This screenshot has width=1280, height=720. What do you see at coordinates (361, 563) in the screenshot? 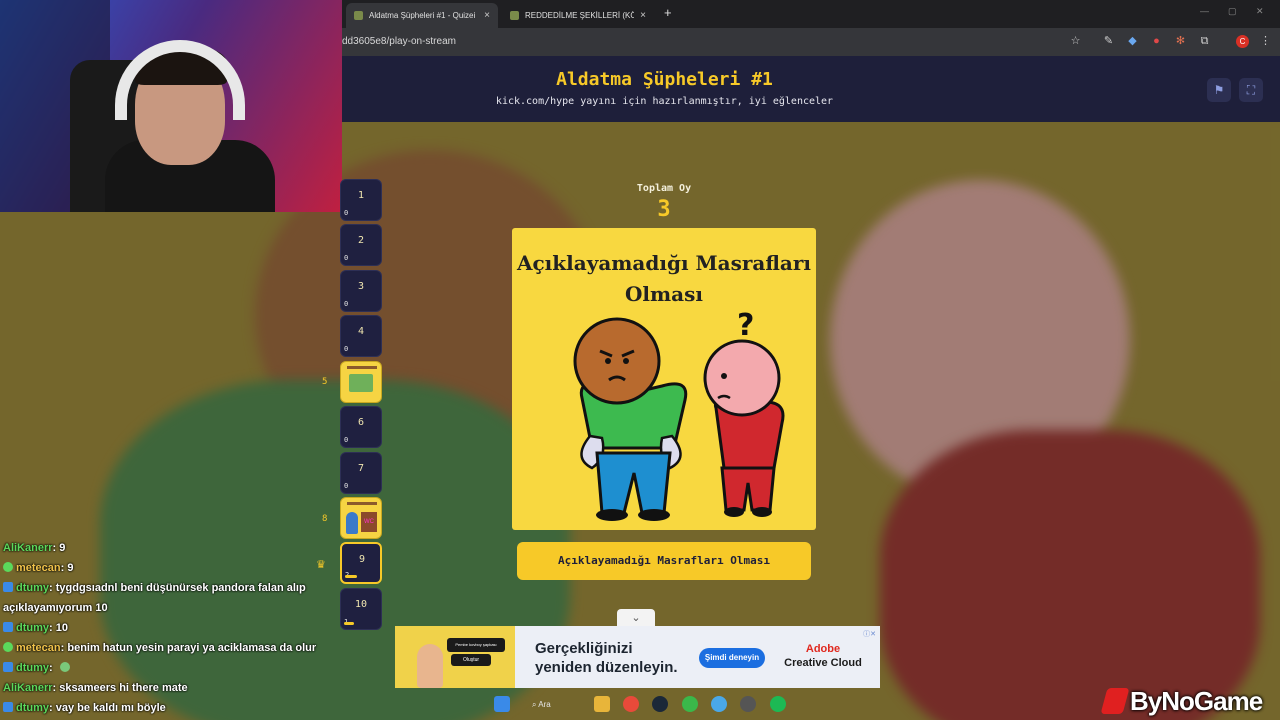
I see `vote-slot-9: 9 2` at bounding box center [361, 563].